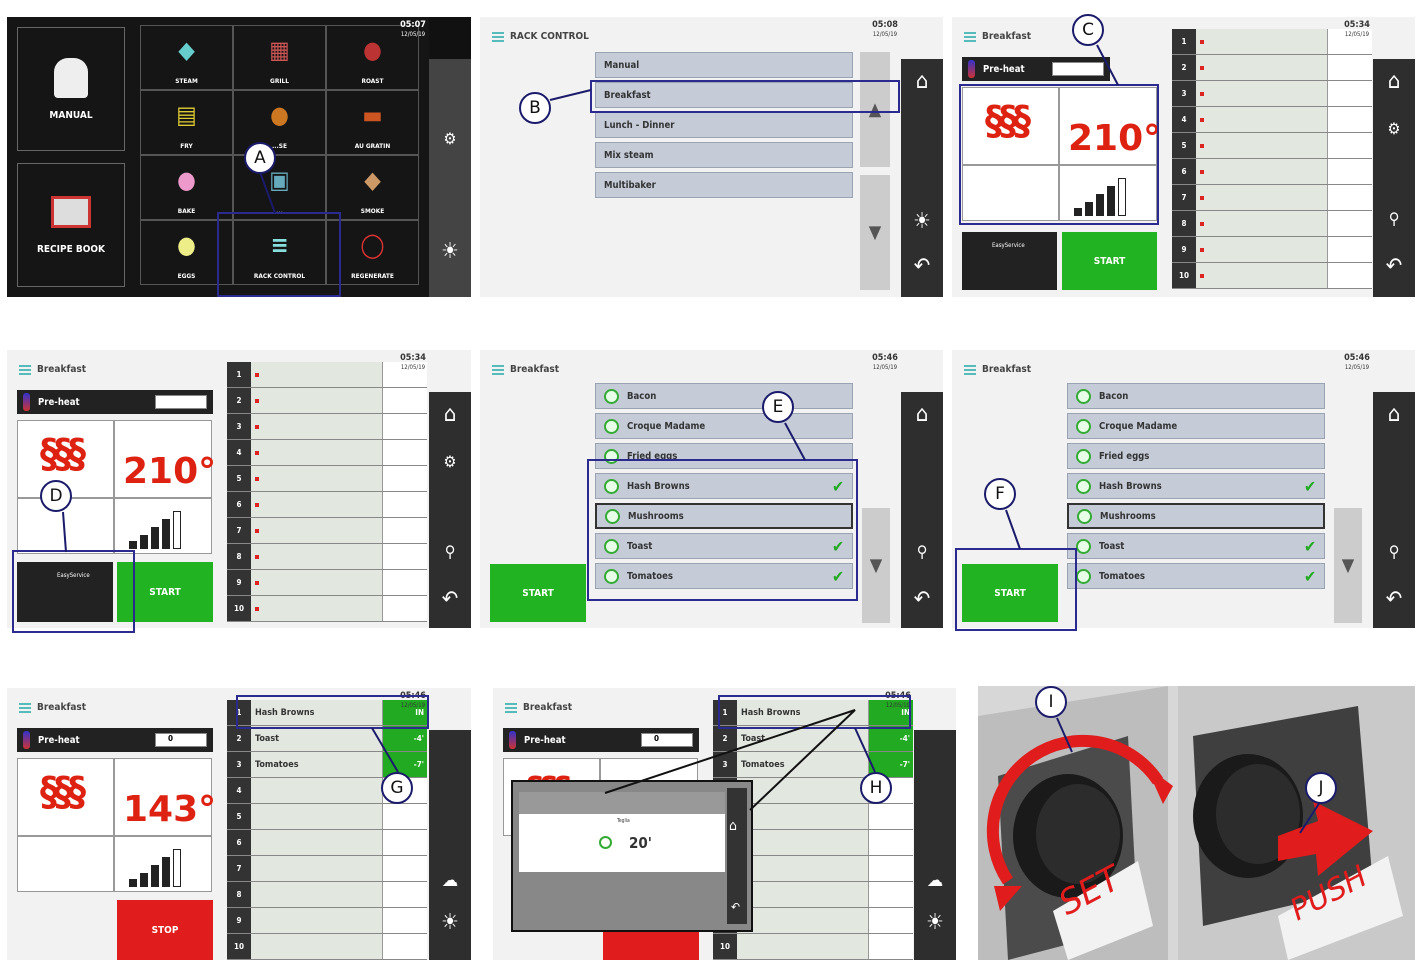 This screenshot has height=960, width=1419. I want to click on timer-icon, so click(605, 842).